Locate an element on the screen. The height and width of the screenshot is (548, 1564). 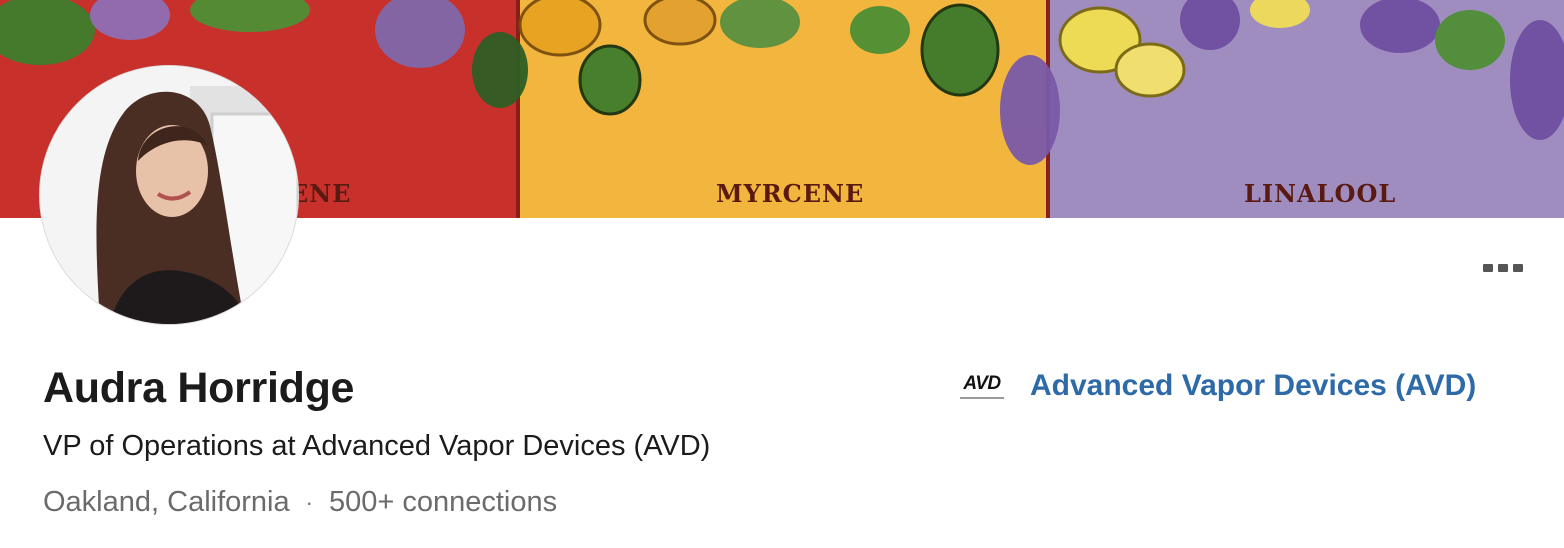
more-actions-button is located at coordinates (1503, 268).